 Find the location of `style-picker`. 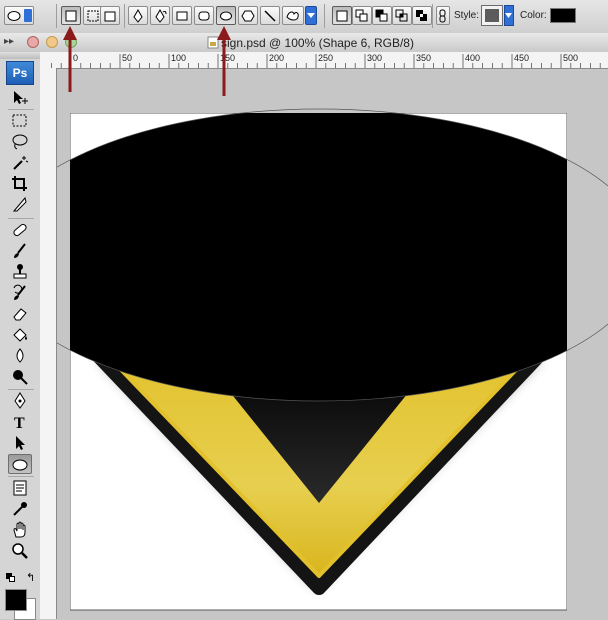

style-picker is located at coordinates (492, 15).